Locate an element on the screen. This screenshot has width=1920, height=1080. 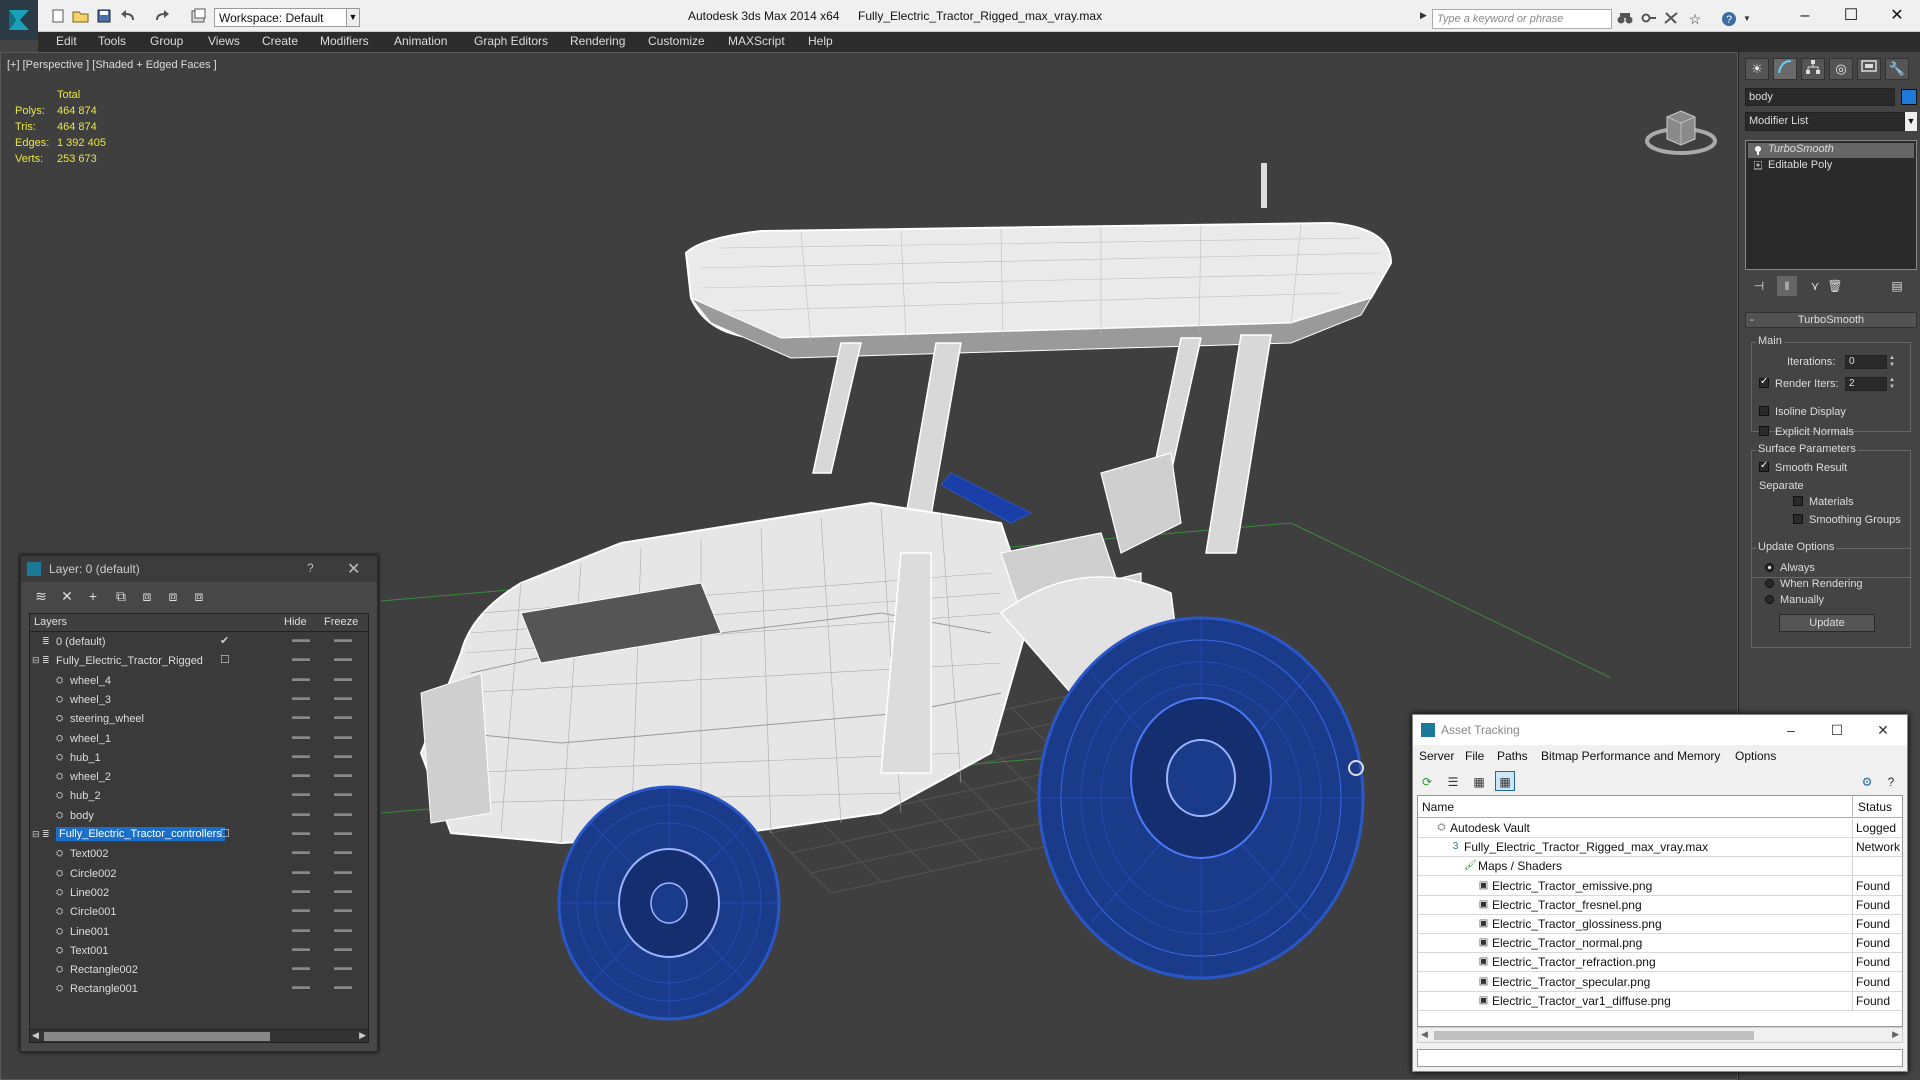
object-color-swatch is located at coordinates (1909, 97).